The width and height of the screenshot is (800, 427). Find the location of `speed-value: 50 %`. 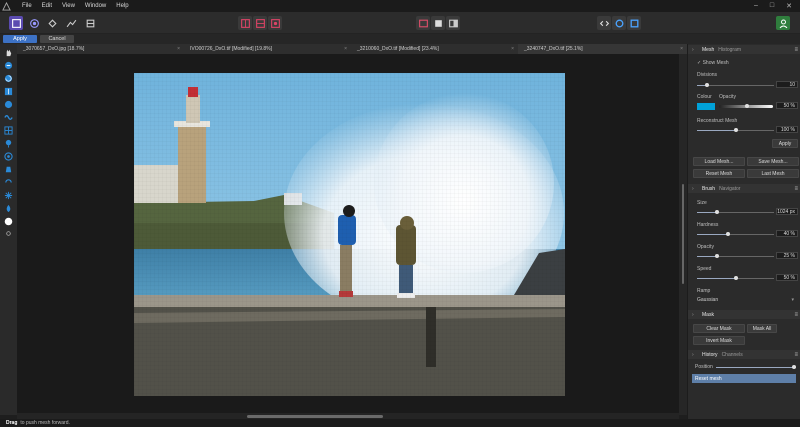

speed-value: 50 % is located at coordinates (787, 277).